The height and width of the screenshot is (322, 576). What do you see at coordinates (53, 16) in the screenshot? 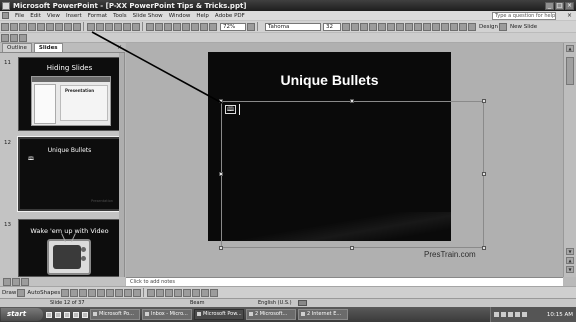
I see `menu-view: View` at bounding box center [53, 16].